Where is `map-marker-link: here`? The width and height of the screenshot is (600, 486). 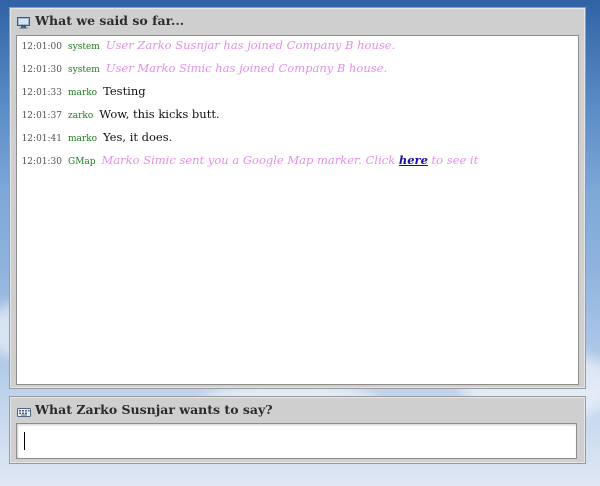 map-marker-link: here is located at coordinates (413, 160).